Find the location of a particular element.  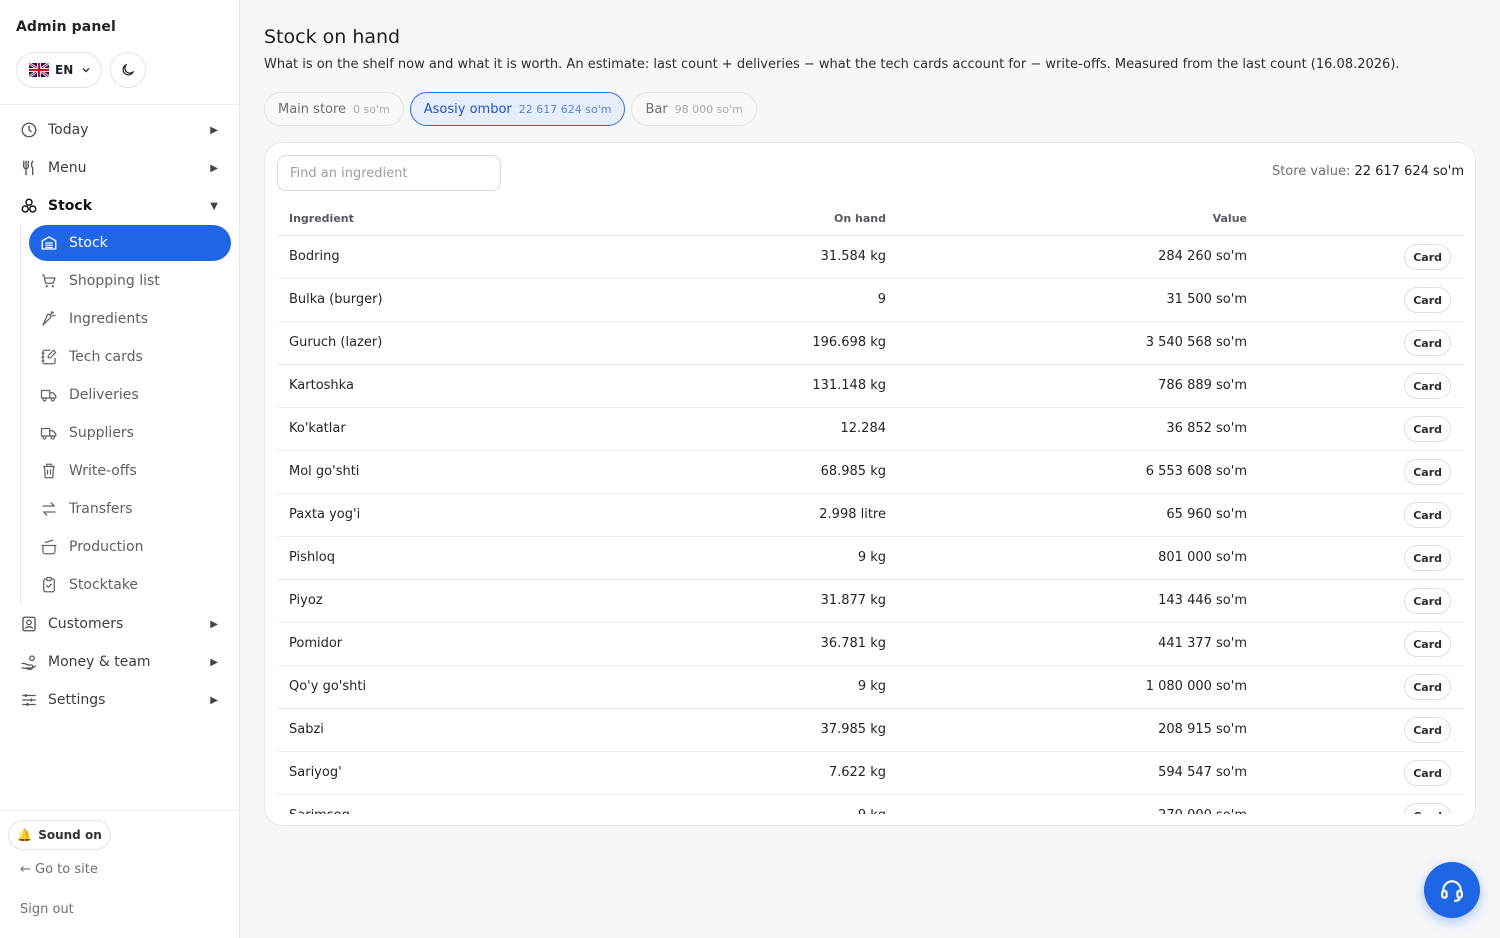

sound-toggle-button: 🔔 Sound on is located at coordinates (59, 835).